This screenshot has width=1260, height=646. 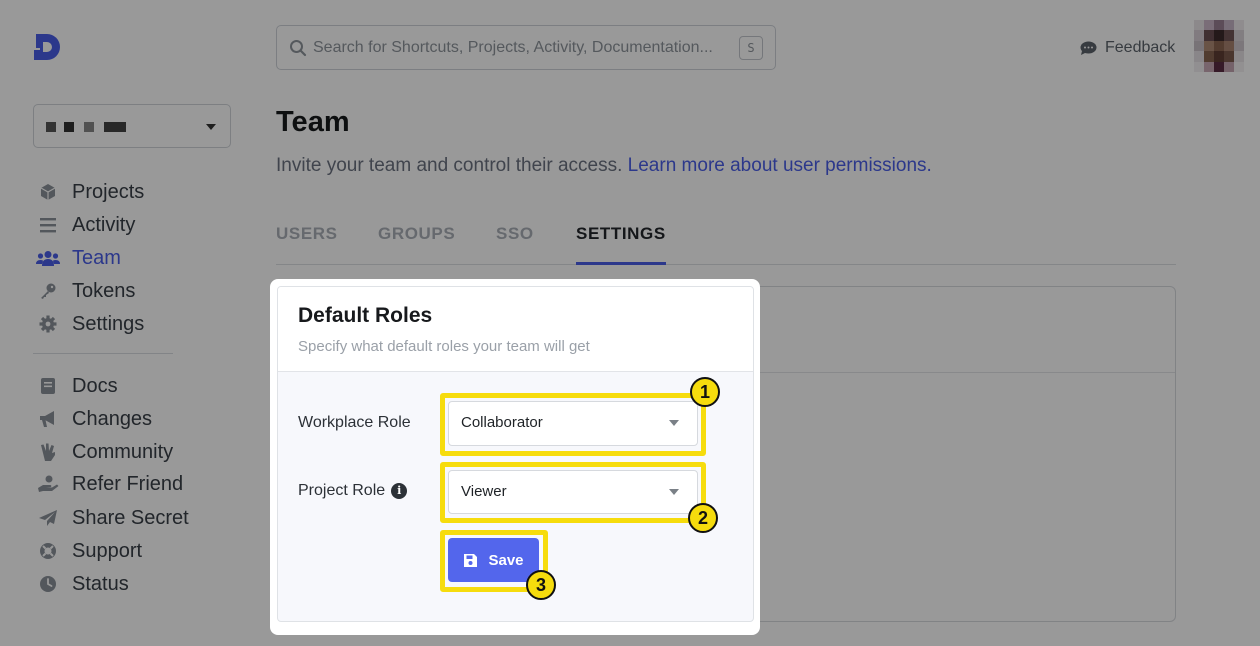 What do you see at coordinates (365, 315) in the screenshot?
I see `panel-title: Default Roles` at bounding box center [365, 315].